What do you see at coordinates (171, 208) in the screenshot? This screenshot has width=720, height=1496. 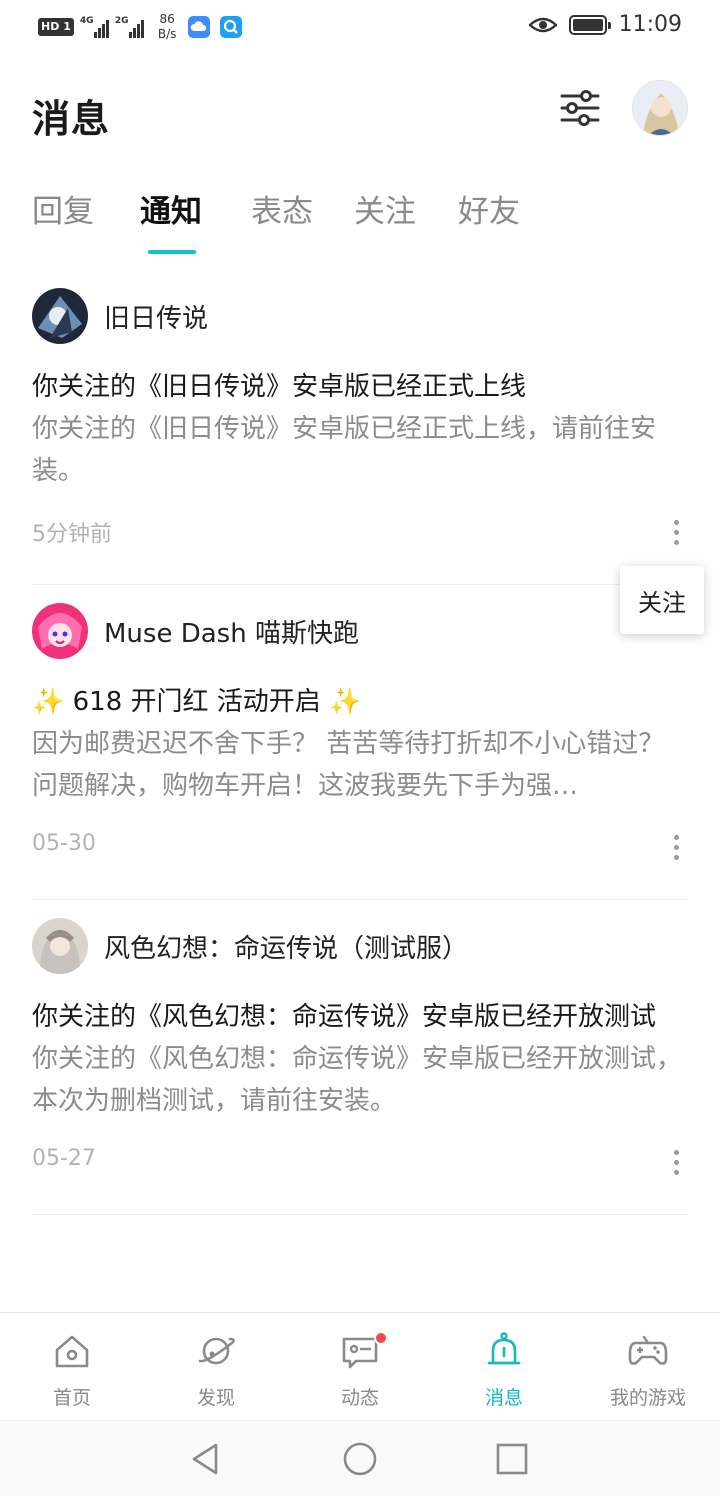 I see `tab-notifications: 通知` at bounding box center [171, 208].